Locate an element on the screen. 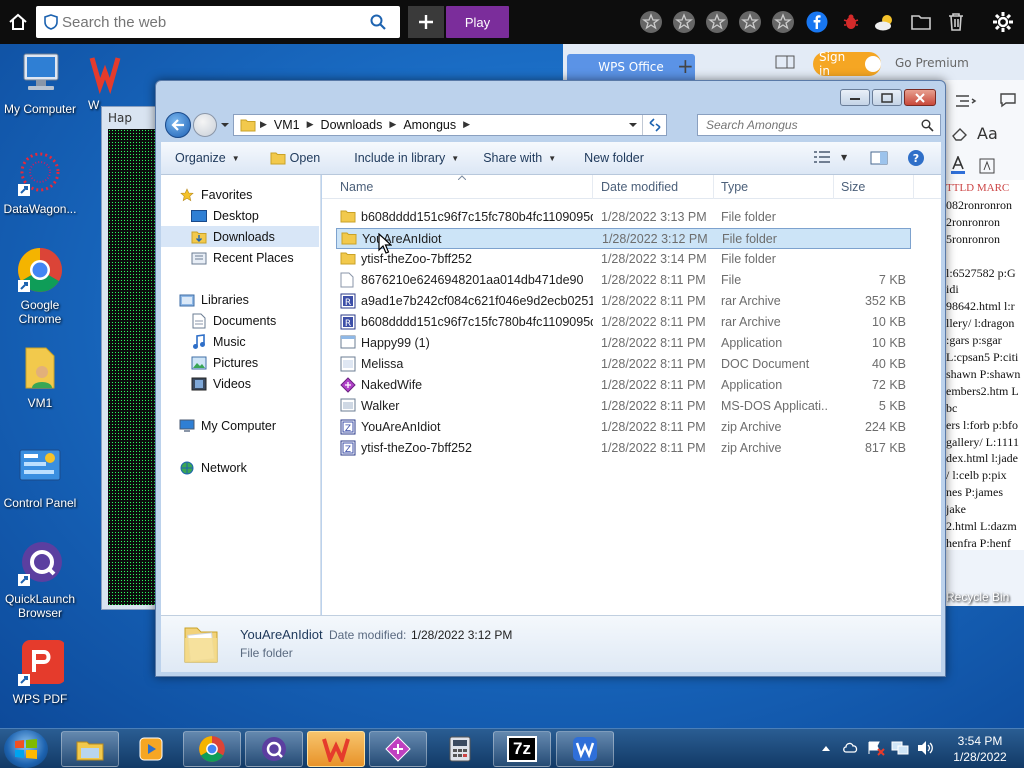  close-button is located at coordinates (920, 97).